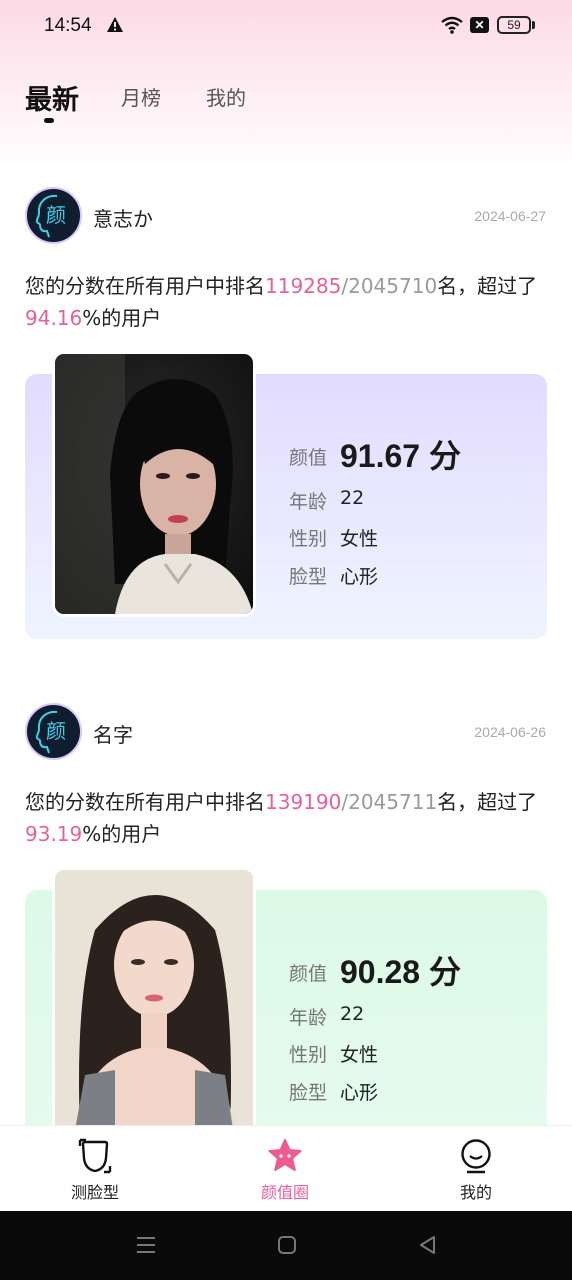 The width and height of the screenshot is (572, 1280). I want to click on tab-active-indicator, so click(49, 120).